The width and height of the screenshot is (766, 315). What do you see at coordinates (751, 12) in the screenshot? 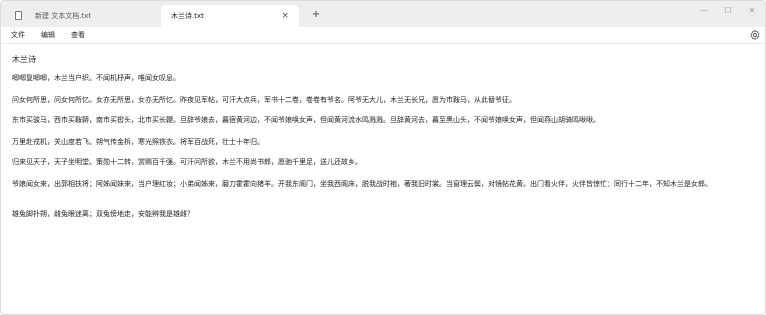
I see `close-window-button: ✕` at bounding box center [751, 12].